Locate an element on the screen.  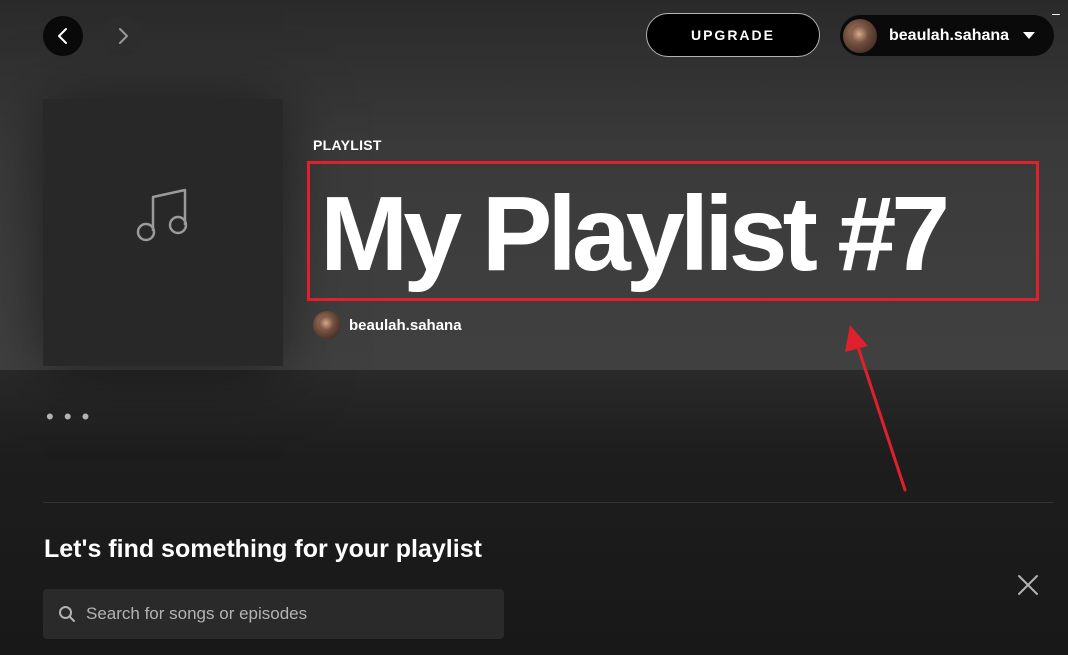
user-menu-button: beaulah.sahana is located at coordinates (947, 35).